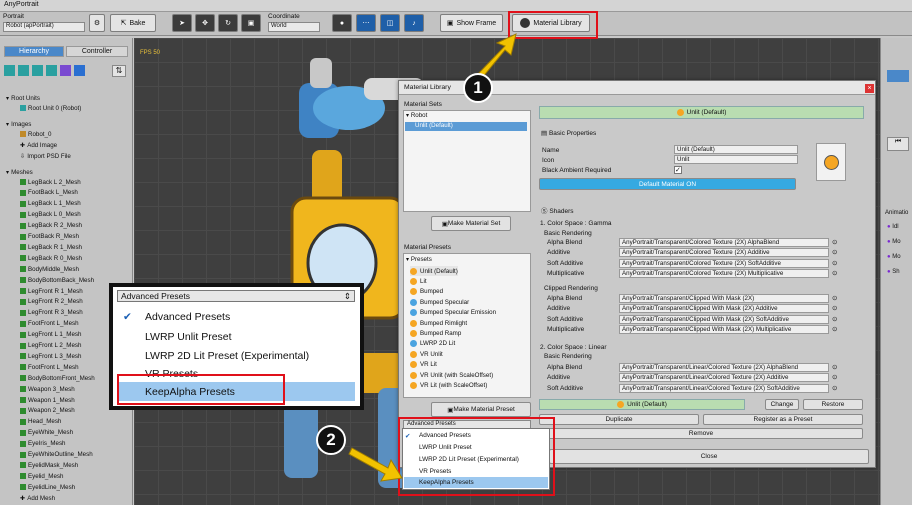 This screenshot has height=505, width=912. What do you see at coordinates (331, 440) in the screenshot?
I see `callout-number-2: 2` at bounding box center [331, 440].